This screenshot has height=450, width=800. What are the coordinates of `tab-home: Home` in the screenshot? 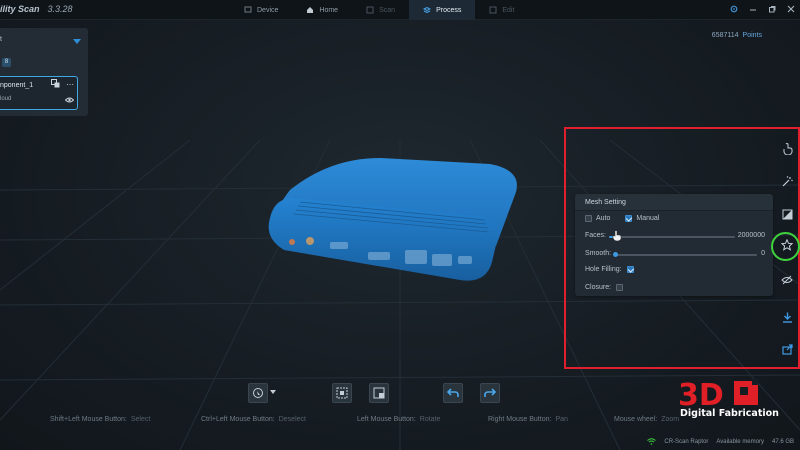 It's located at (322, 10).